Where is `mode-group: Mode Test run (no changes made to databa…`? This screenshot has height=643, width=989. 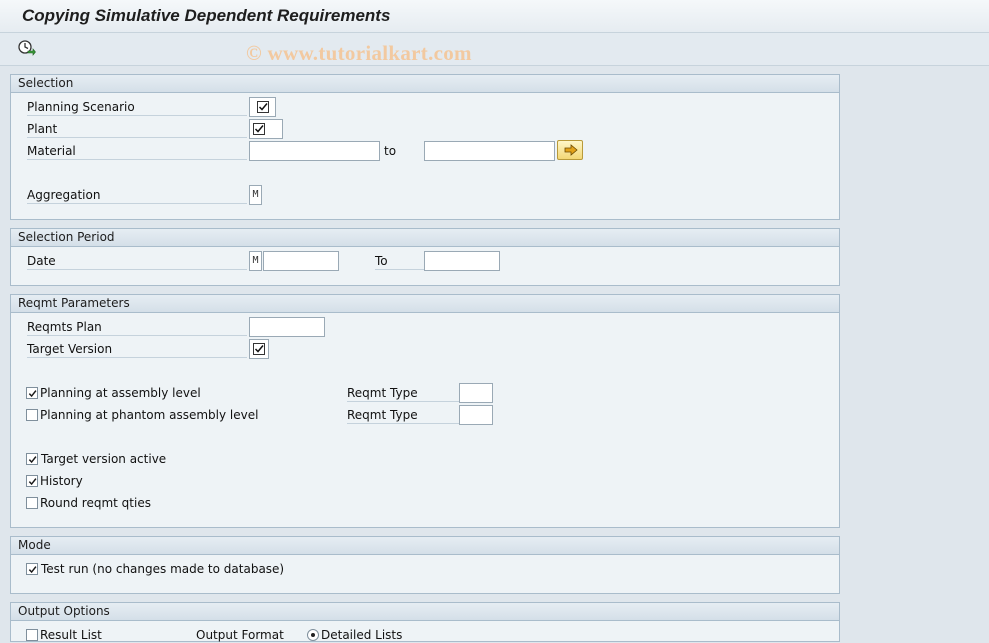
mode-group: Mode Test run (no changes made to databa… is located at coordinates (425, 565).